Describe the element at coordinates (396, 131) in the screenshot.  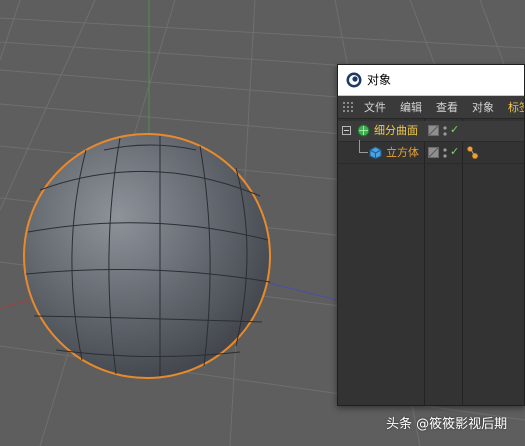
I see `object-name: 细分曲面` at that location.